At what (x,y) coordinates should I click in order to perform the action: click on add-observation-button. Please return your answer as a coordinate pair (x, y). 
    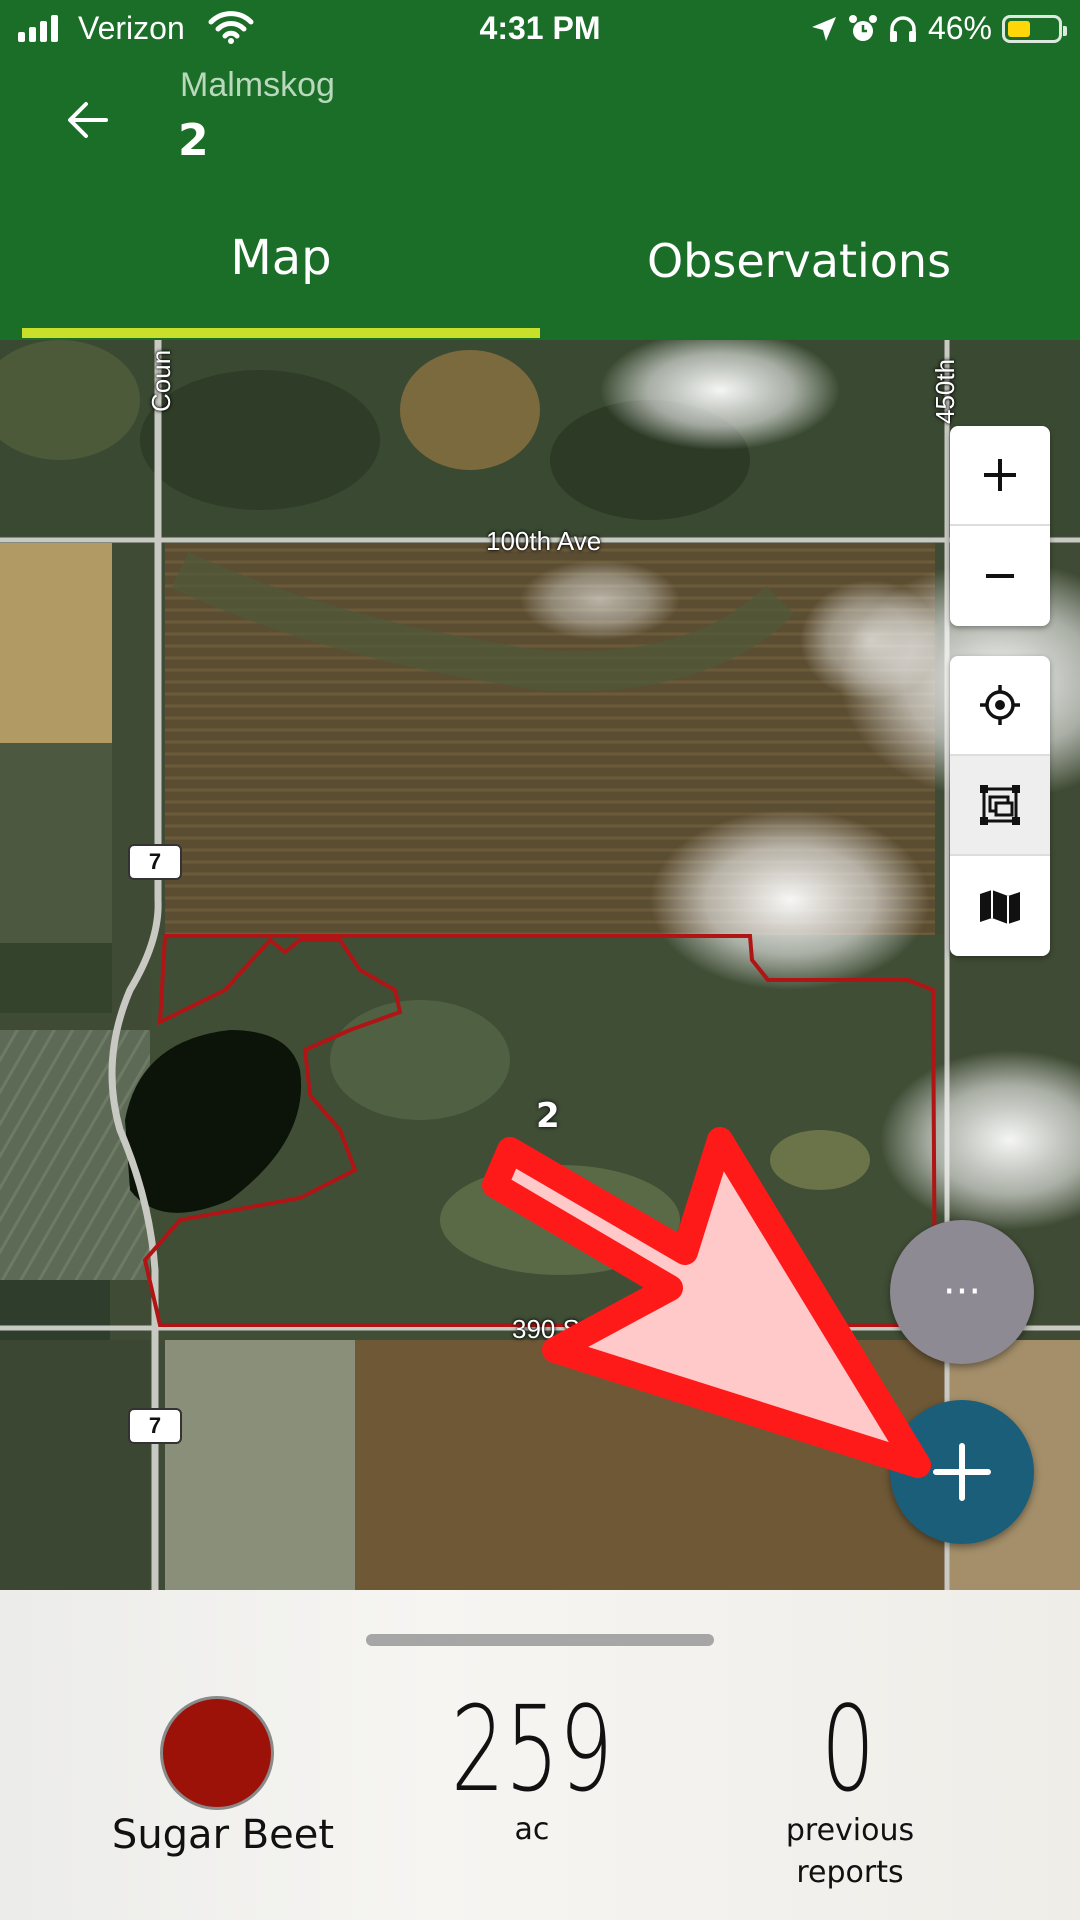
    Looking at the image, I should click on (962, 1472).